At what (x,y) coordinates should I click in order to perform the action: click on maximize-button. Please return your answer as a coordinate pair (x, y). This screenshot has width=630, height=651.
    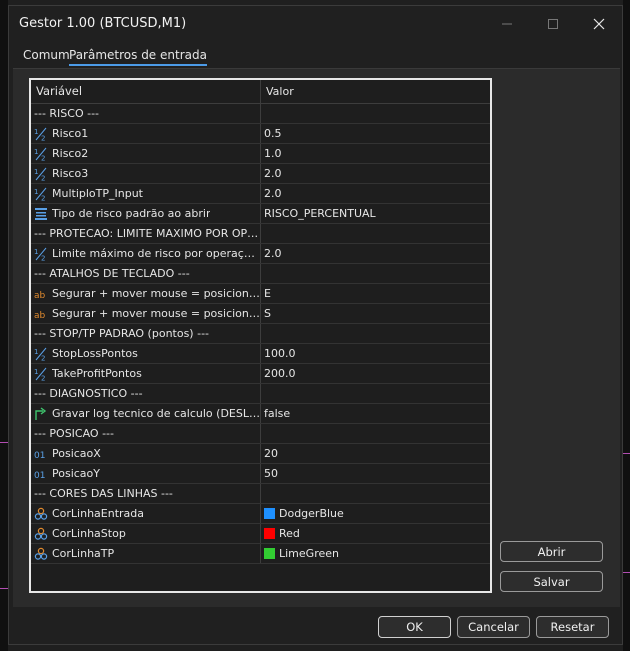
    Looking at the image, I should click on (553, 24).